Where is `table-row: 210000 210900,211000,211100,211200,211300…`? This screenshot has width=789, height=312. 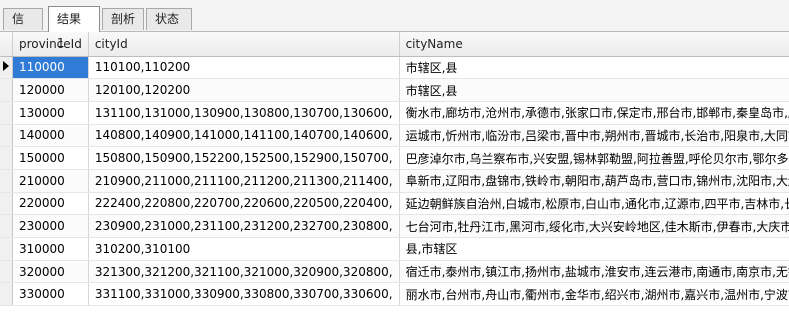
table-row: 210000 210900,211000,211100,211200,211300… is located at coordinates (394, 181).